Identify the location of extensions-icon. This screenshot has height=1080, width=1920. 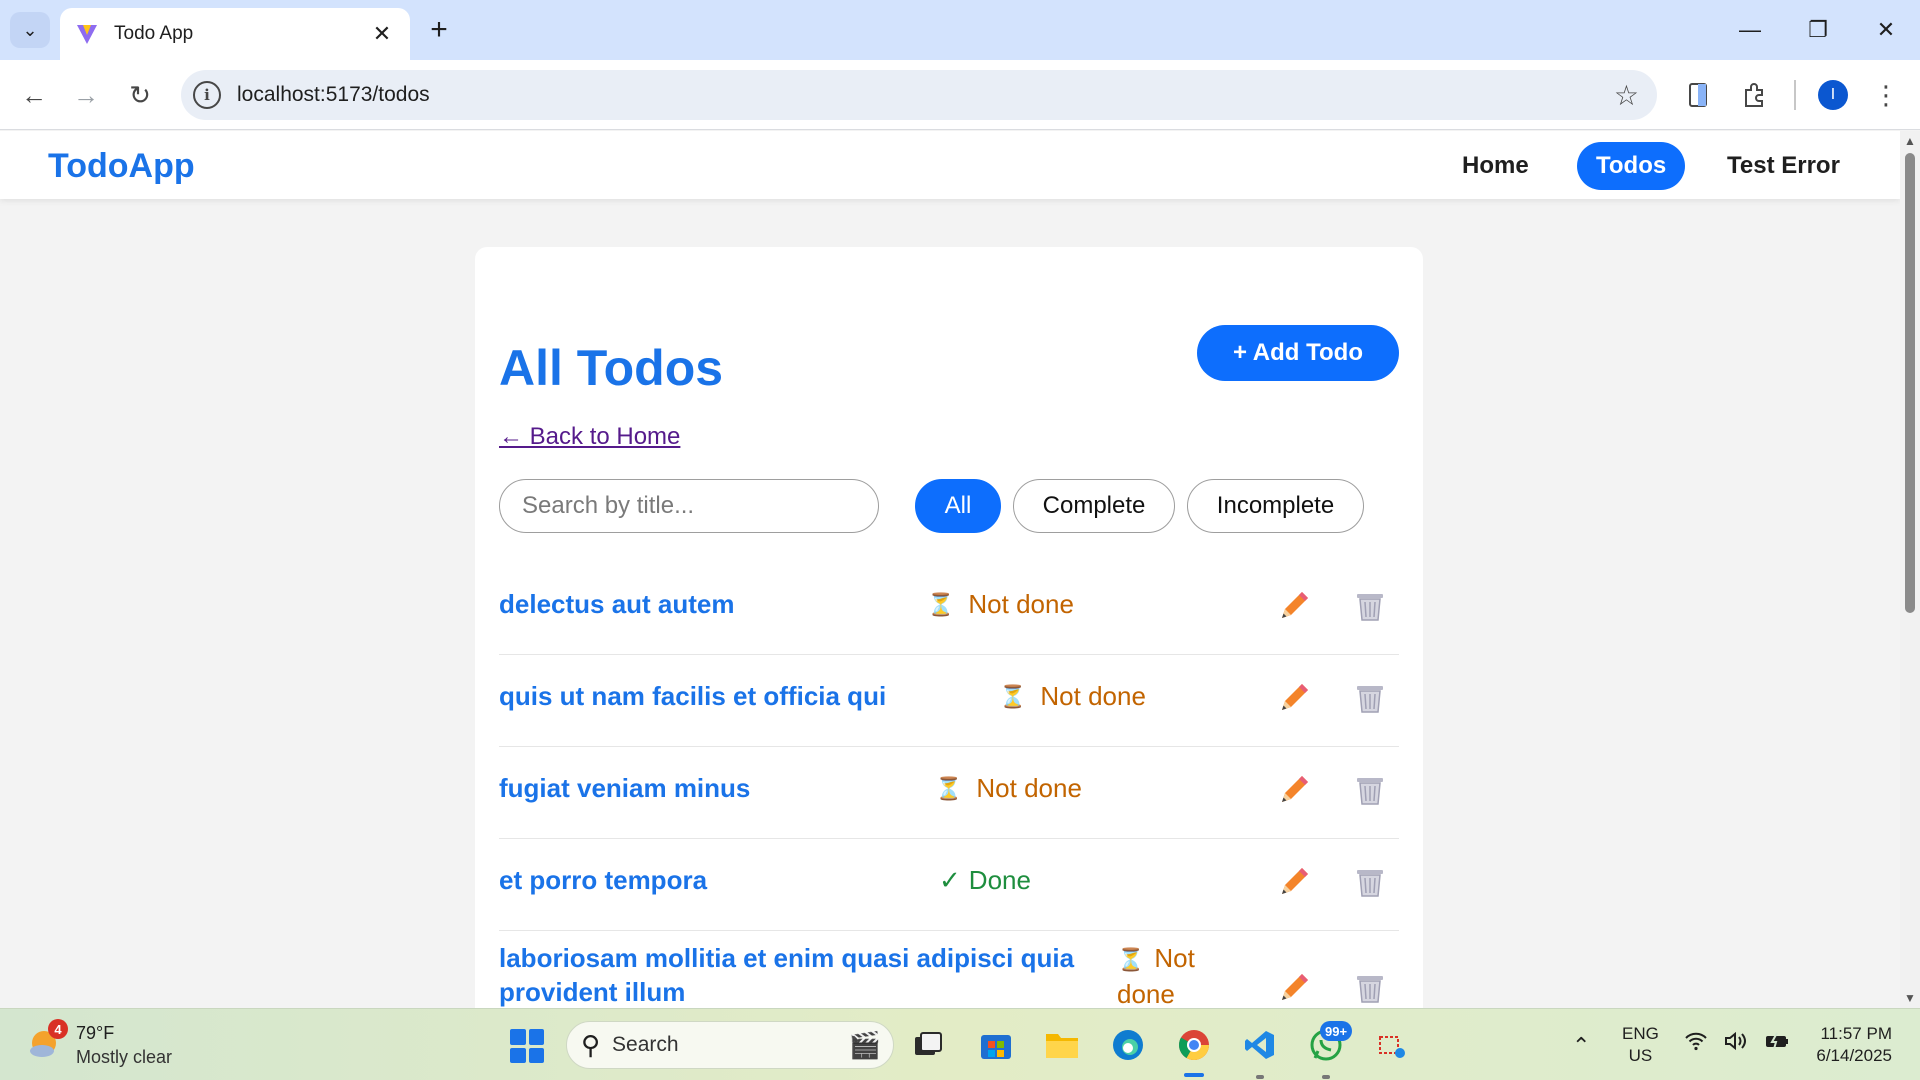
(1754, 95).